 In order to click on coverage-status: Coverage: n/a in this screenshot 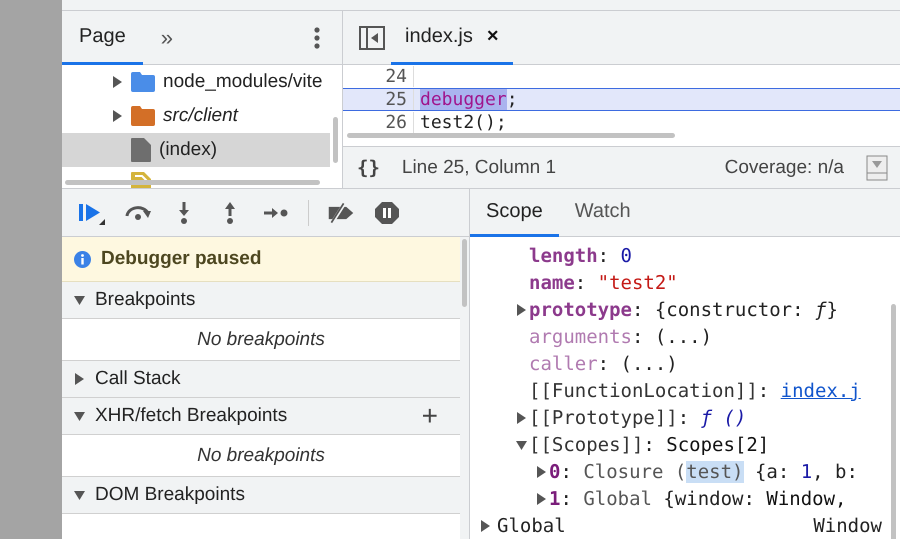, I will do `click(784, 167)`.